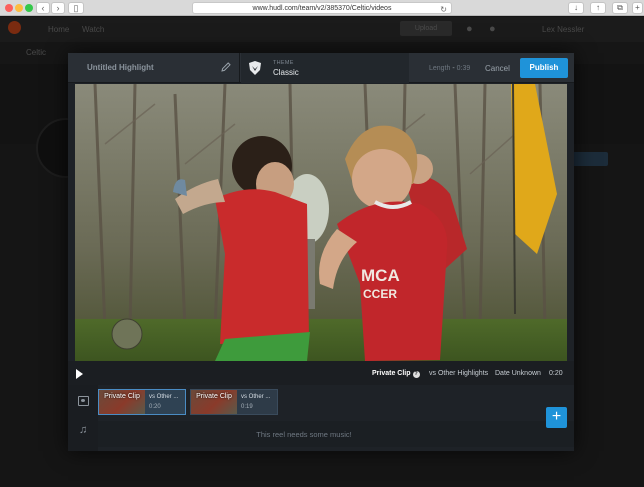 The width and height of the screenshot is (644, 487). Describe the element at coordinates (79, 374) in the screenshot. I see `play-icon` at that location.